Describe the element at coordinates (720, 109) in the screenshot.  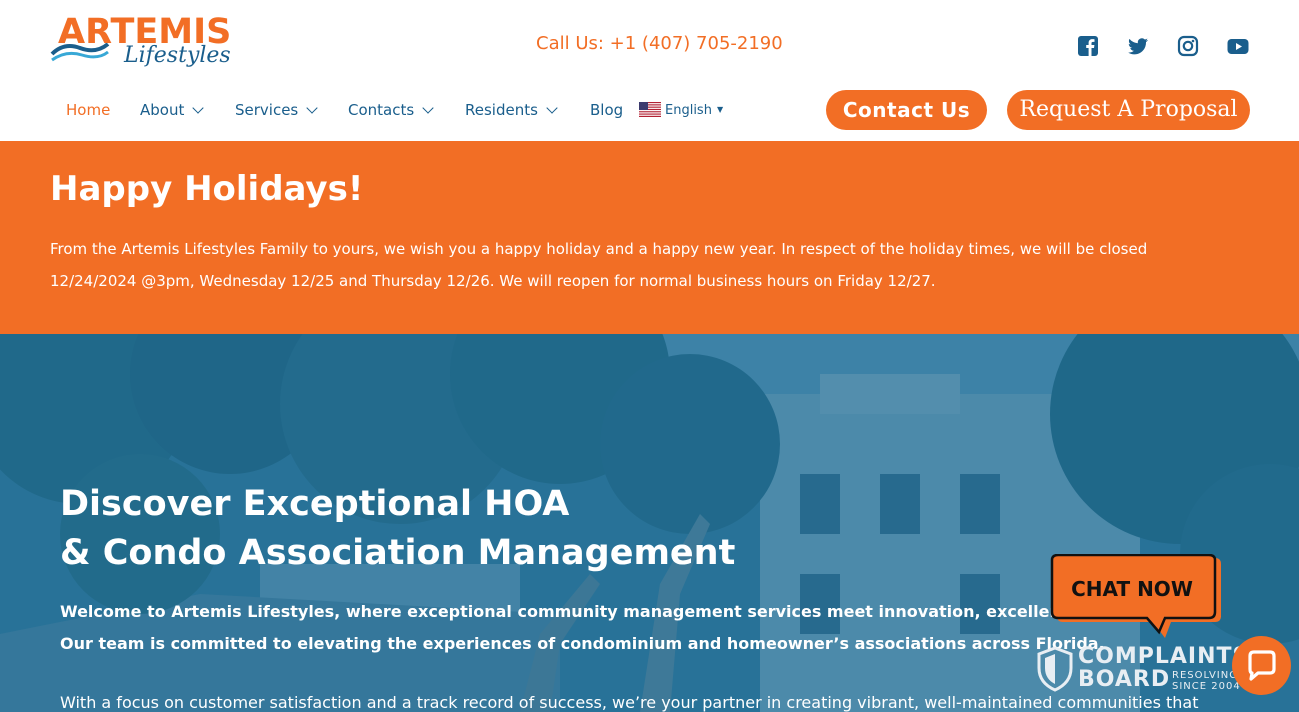
I see `caret-down-icon: ▼` at that location.